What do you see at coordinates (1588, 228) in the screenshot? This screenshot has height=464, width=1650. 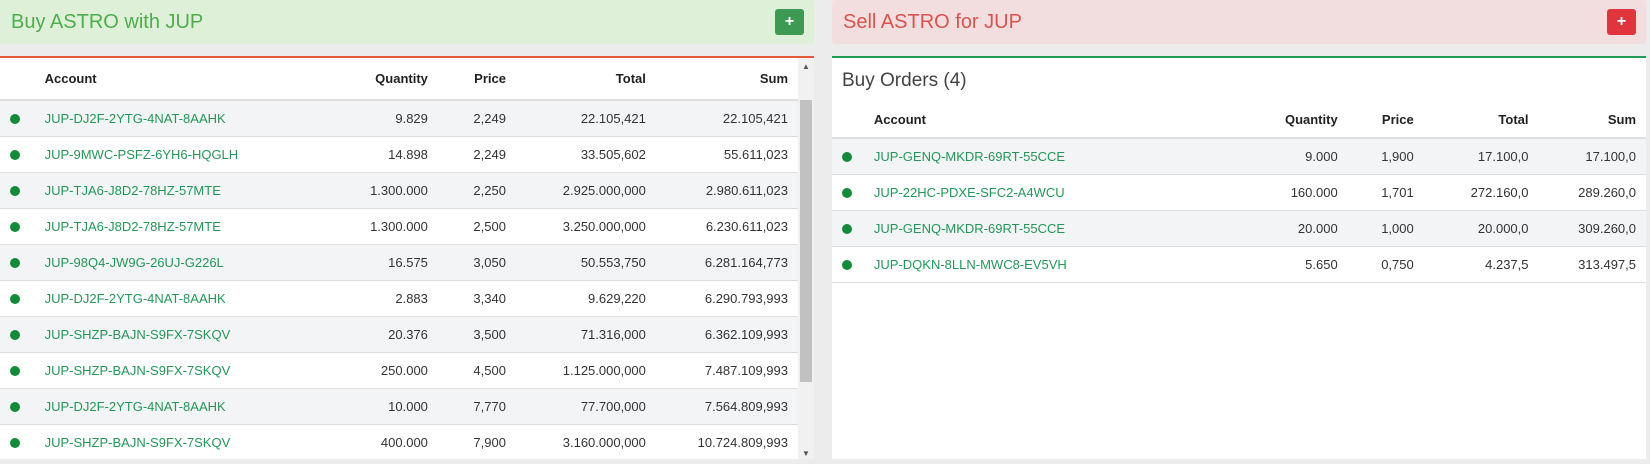 I see `sum-cell: 309.260,0` at bounding box center [1588, 228].